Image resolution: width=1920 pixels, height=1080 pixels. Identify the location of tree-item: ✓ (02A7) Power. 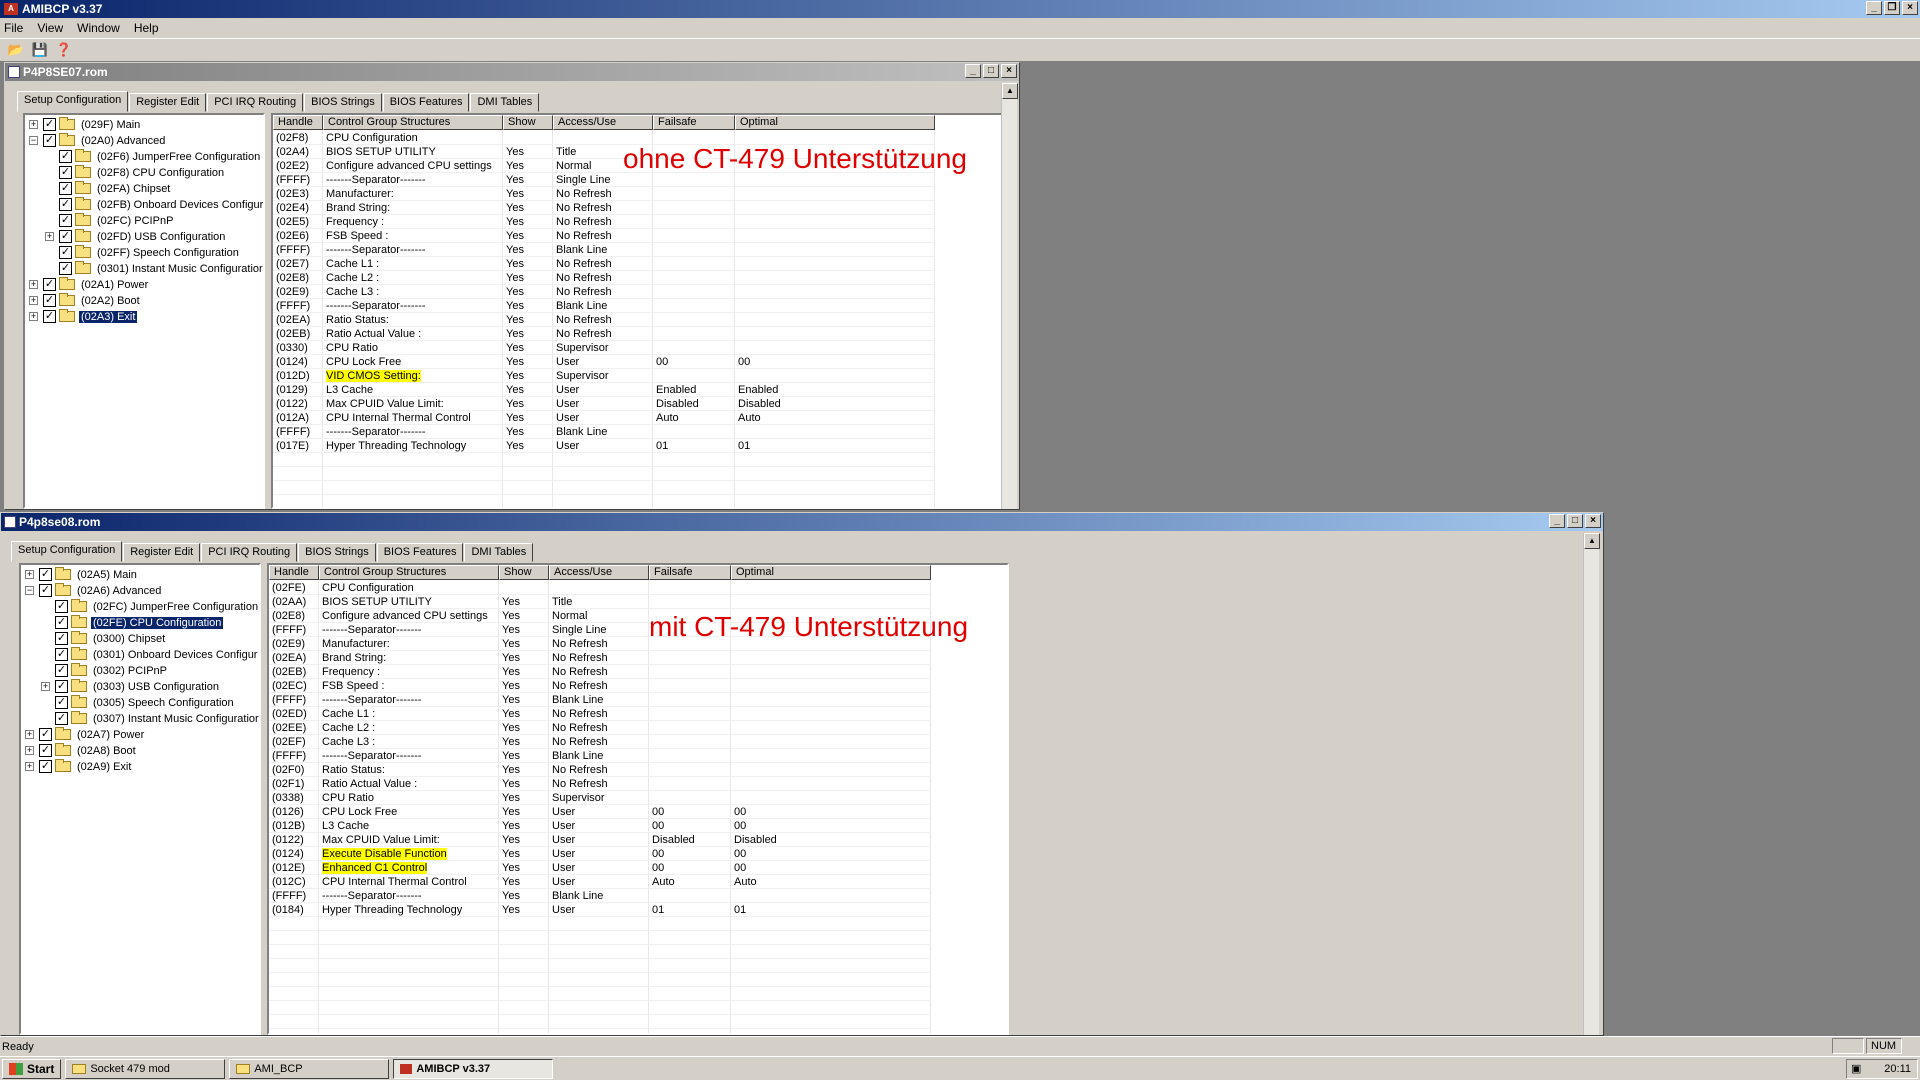
(92, 734).